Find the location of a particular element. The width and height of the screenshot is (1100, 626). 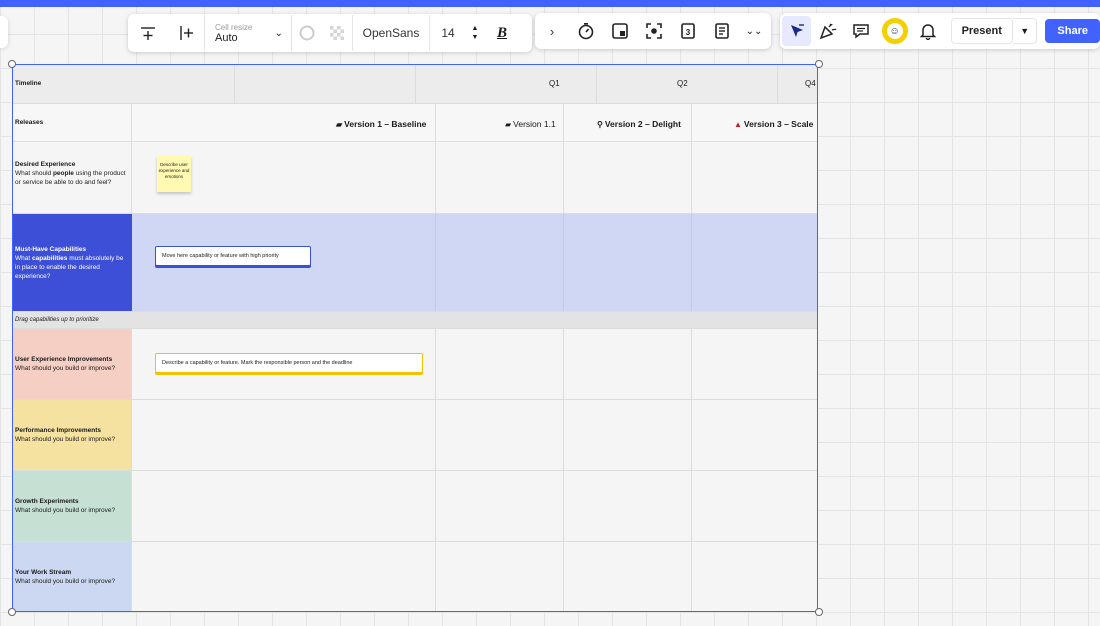

embed-icon is located at coordinates (620, 31).